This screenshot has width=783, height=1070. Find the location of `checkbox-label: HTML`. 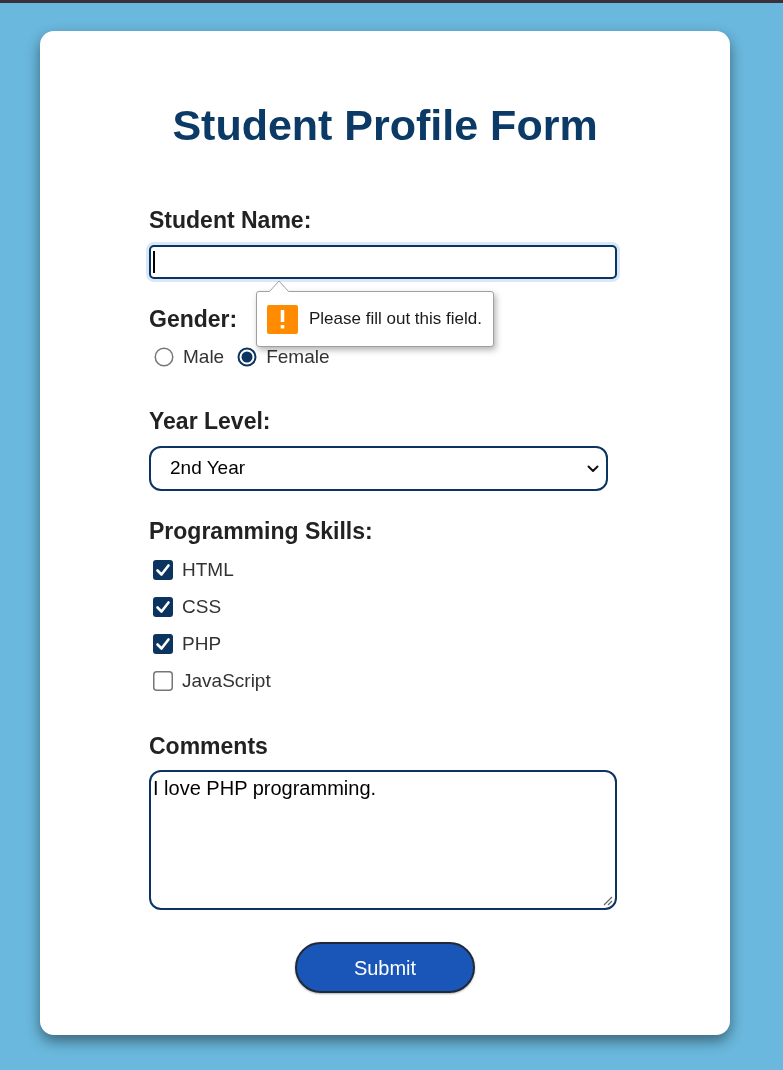

checkbox-label: HTML is located at coordinates (208, 570).